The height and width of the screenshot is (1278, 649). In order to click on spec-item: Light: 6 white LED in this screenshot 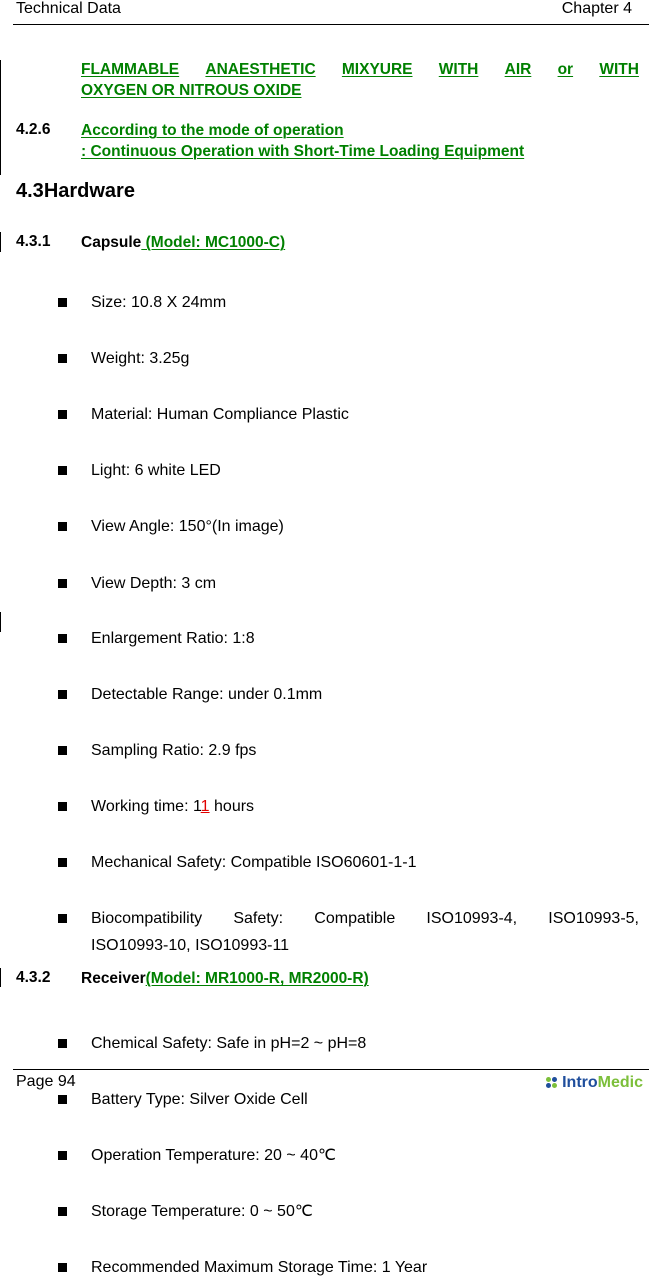, I will do `click(346, 471)`.